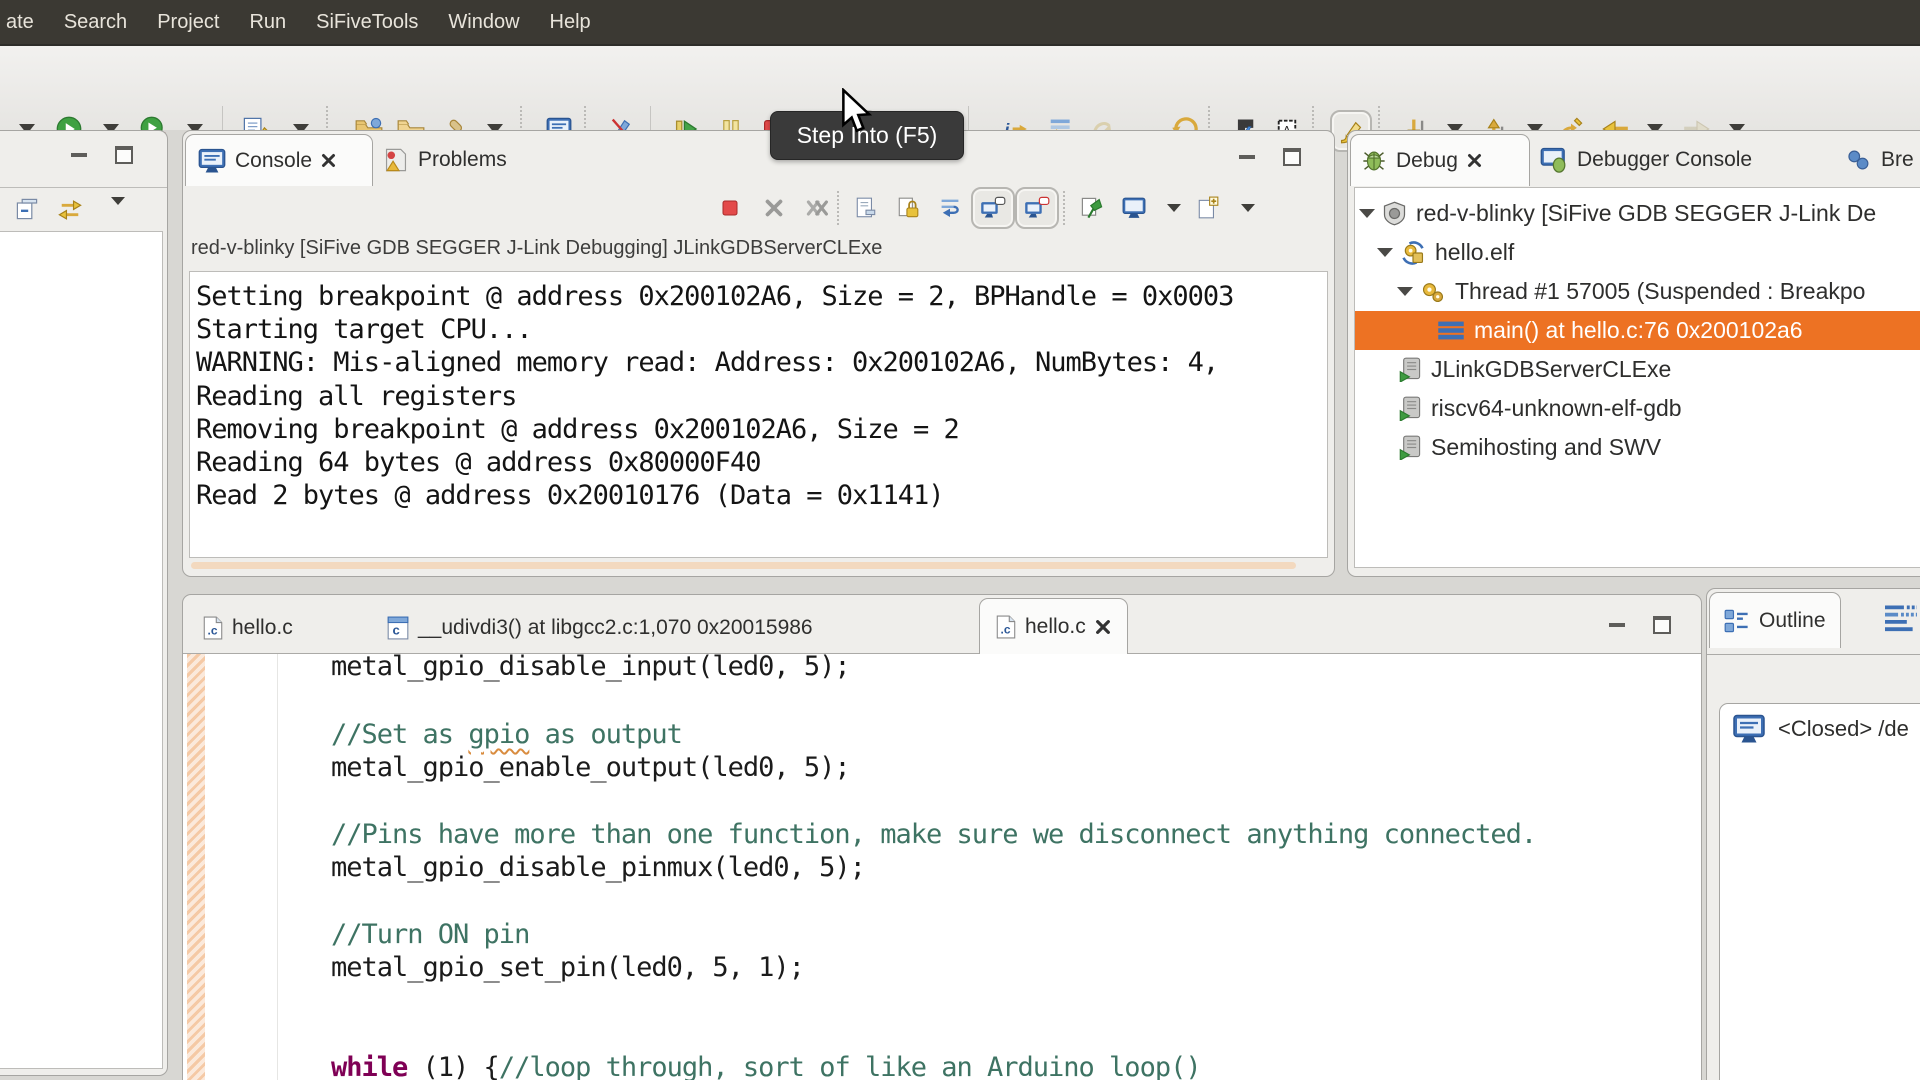 Image resolution: width=1920 pixels, height=1080 pixels. I want to click on display-console-button, so click(1134, 208).